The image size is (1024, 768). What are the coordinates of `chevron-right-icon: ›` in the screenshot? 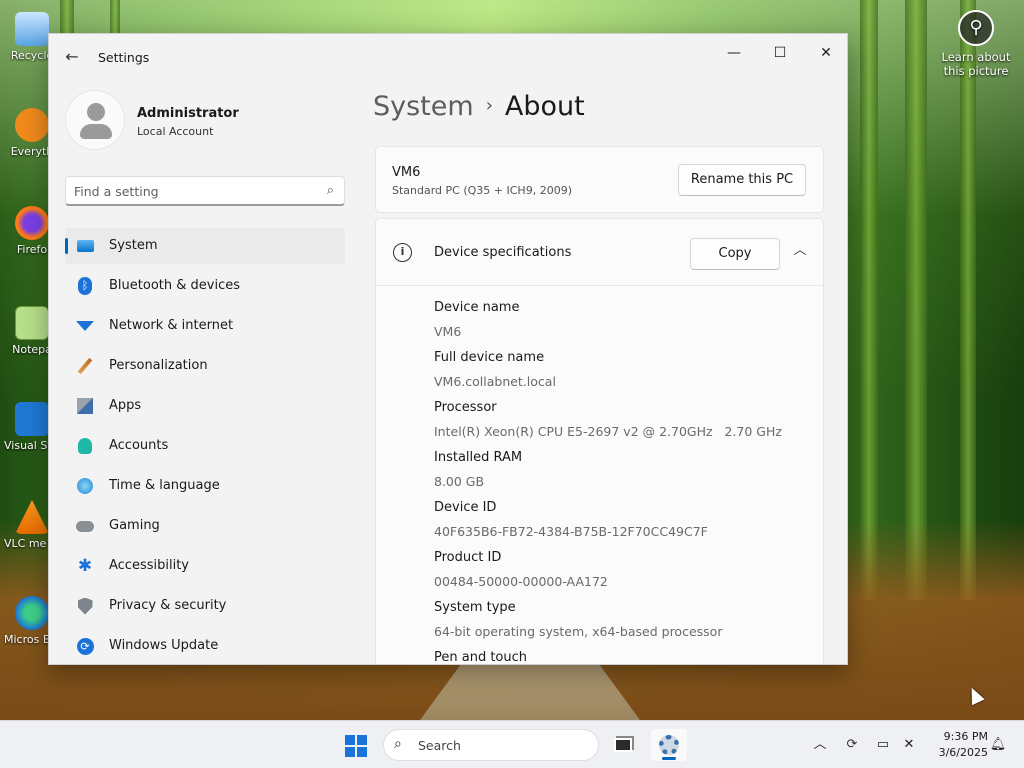 It's located at (489, 105).